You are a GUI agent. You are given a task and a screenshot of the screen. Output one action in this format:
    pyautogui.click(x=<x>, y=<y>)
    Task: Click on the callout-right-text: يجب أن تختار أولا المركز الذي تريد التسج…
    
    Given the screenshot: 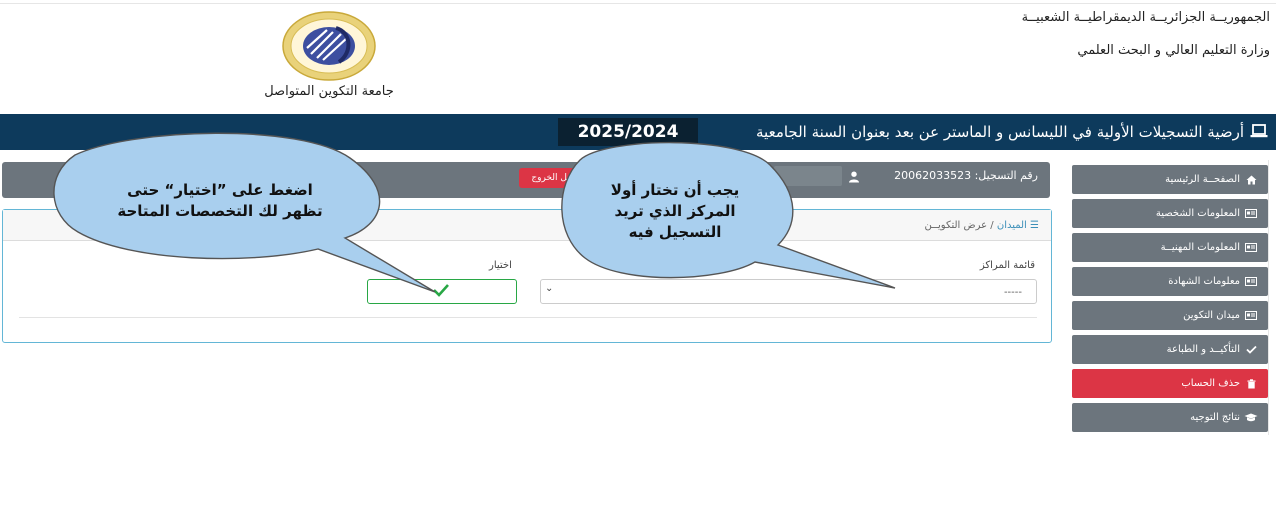 What is the action you would take?
    pyautogui.click(x=675, y=211)
    